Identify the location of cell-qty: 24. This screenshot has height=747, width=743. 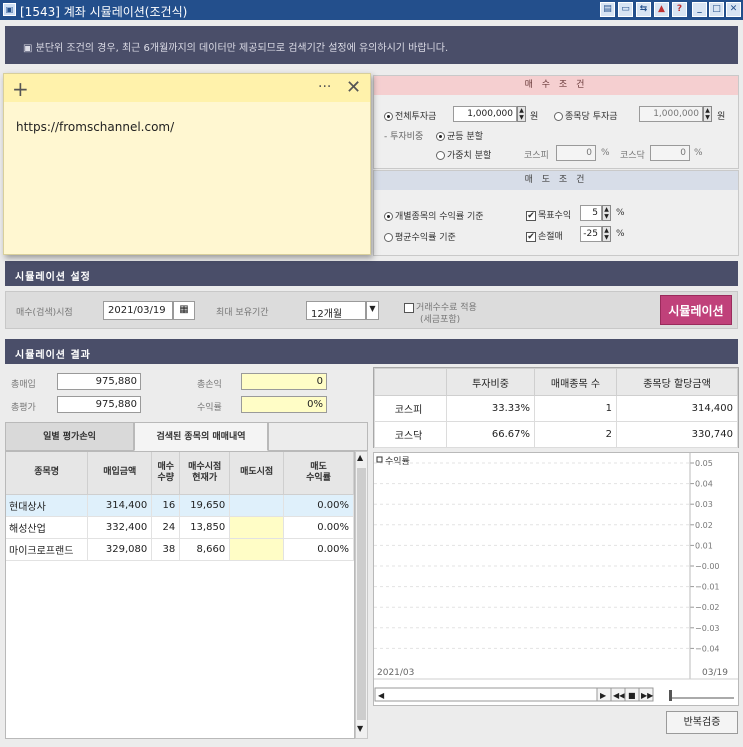
(166, 527).